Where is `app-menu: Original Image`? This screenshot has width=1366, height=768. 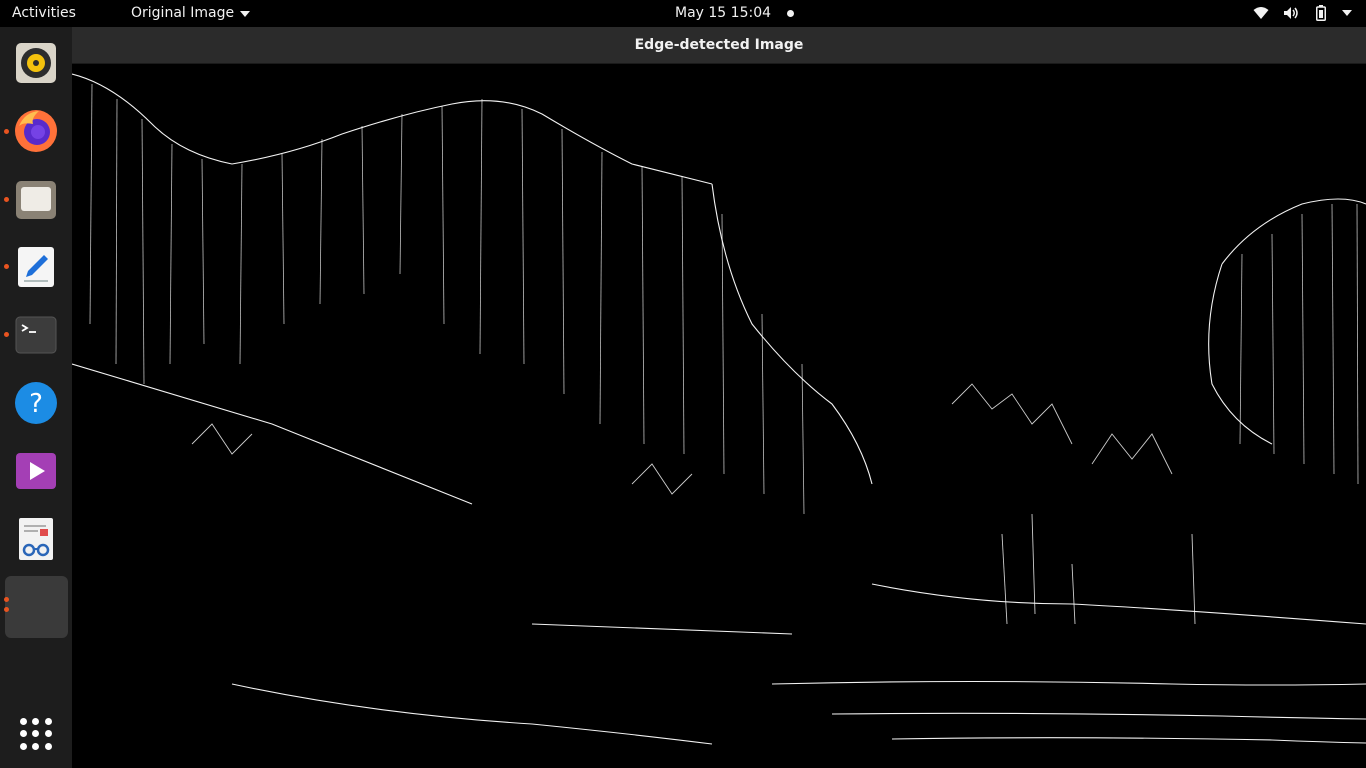
app-menu: Original Image is located at coordinates (191, 13).